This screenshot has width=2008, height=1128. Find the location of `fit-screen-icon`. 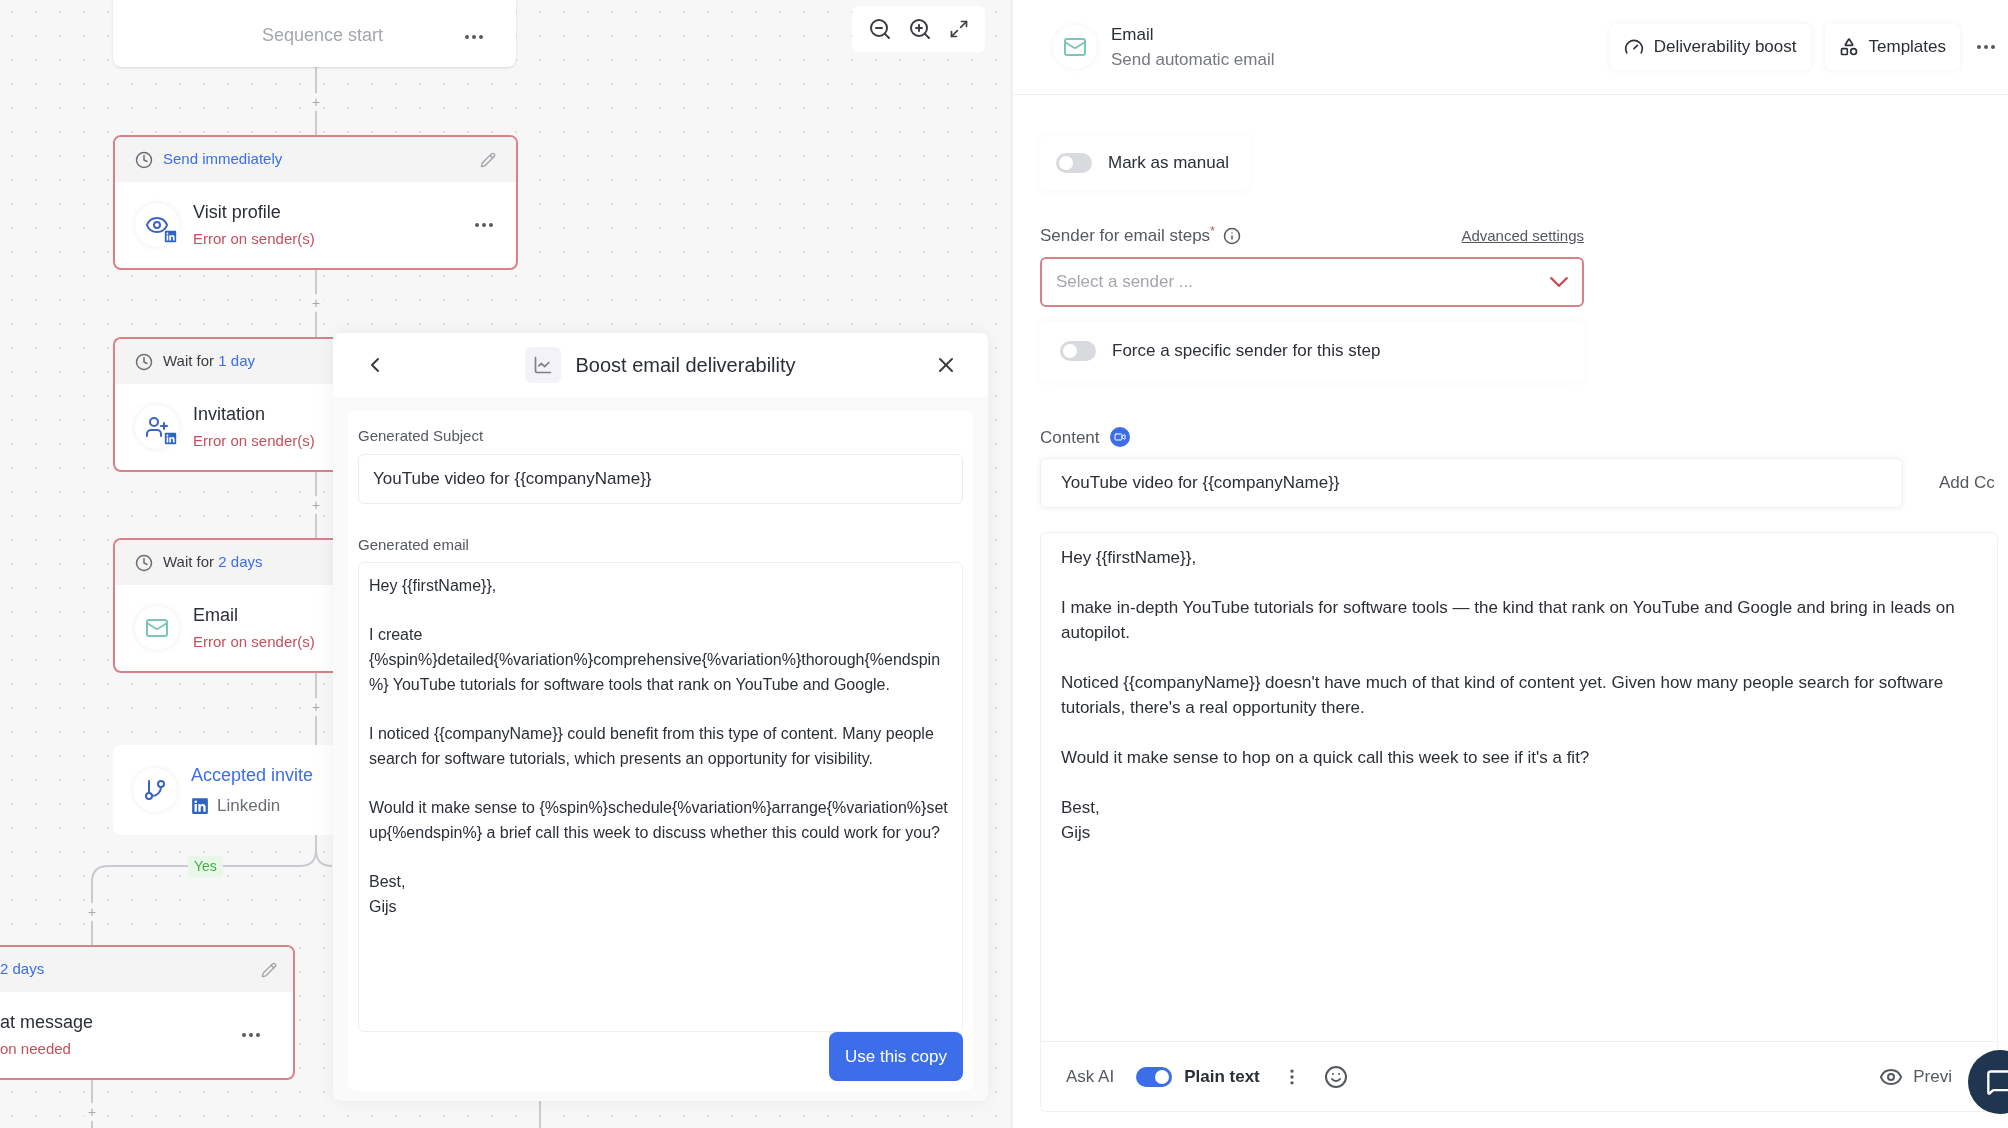

fit-screen-icon is located at coordinates (958, 29).